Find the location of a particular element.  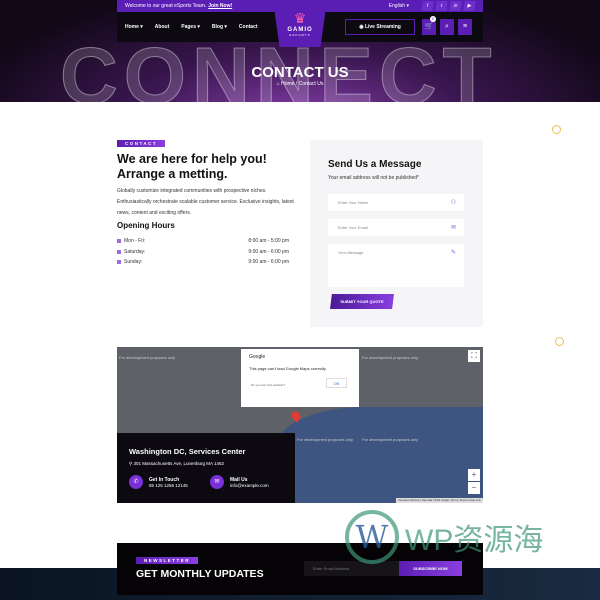

logo-sub: ESPORTS is located at coordinates (300, 35).